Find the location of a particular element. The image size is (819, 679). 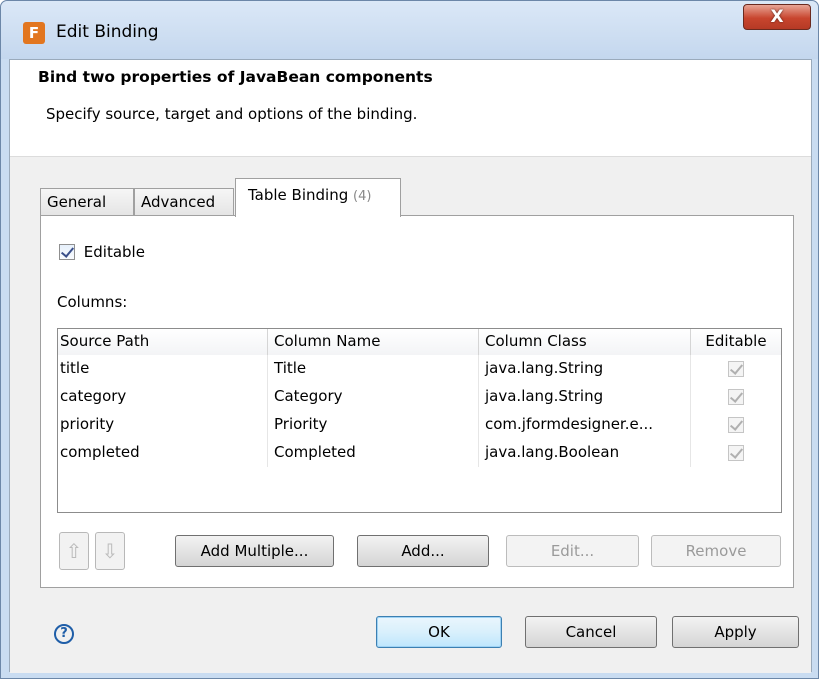

table-row: completed Completed java.lang.Boolean is located at coordinates (419, 453).